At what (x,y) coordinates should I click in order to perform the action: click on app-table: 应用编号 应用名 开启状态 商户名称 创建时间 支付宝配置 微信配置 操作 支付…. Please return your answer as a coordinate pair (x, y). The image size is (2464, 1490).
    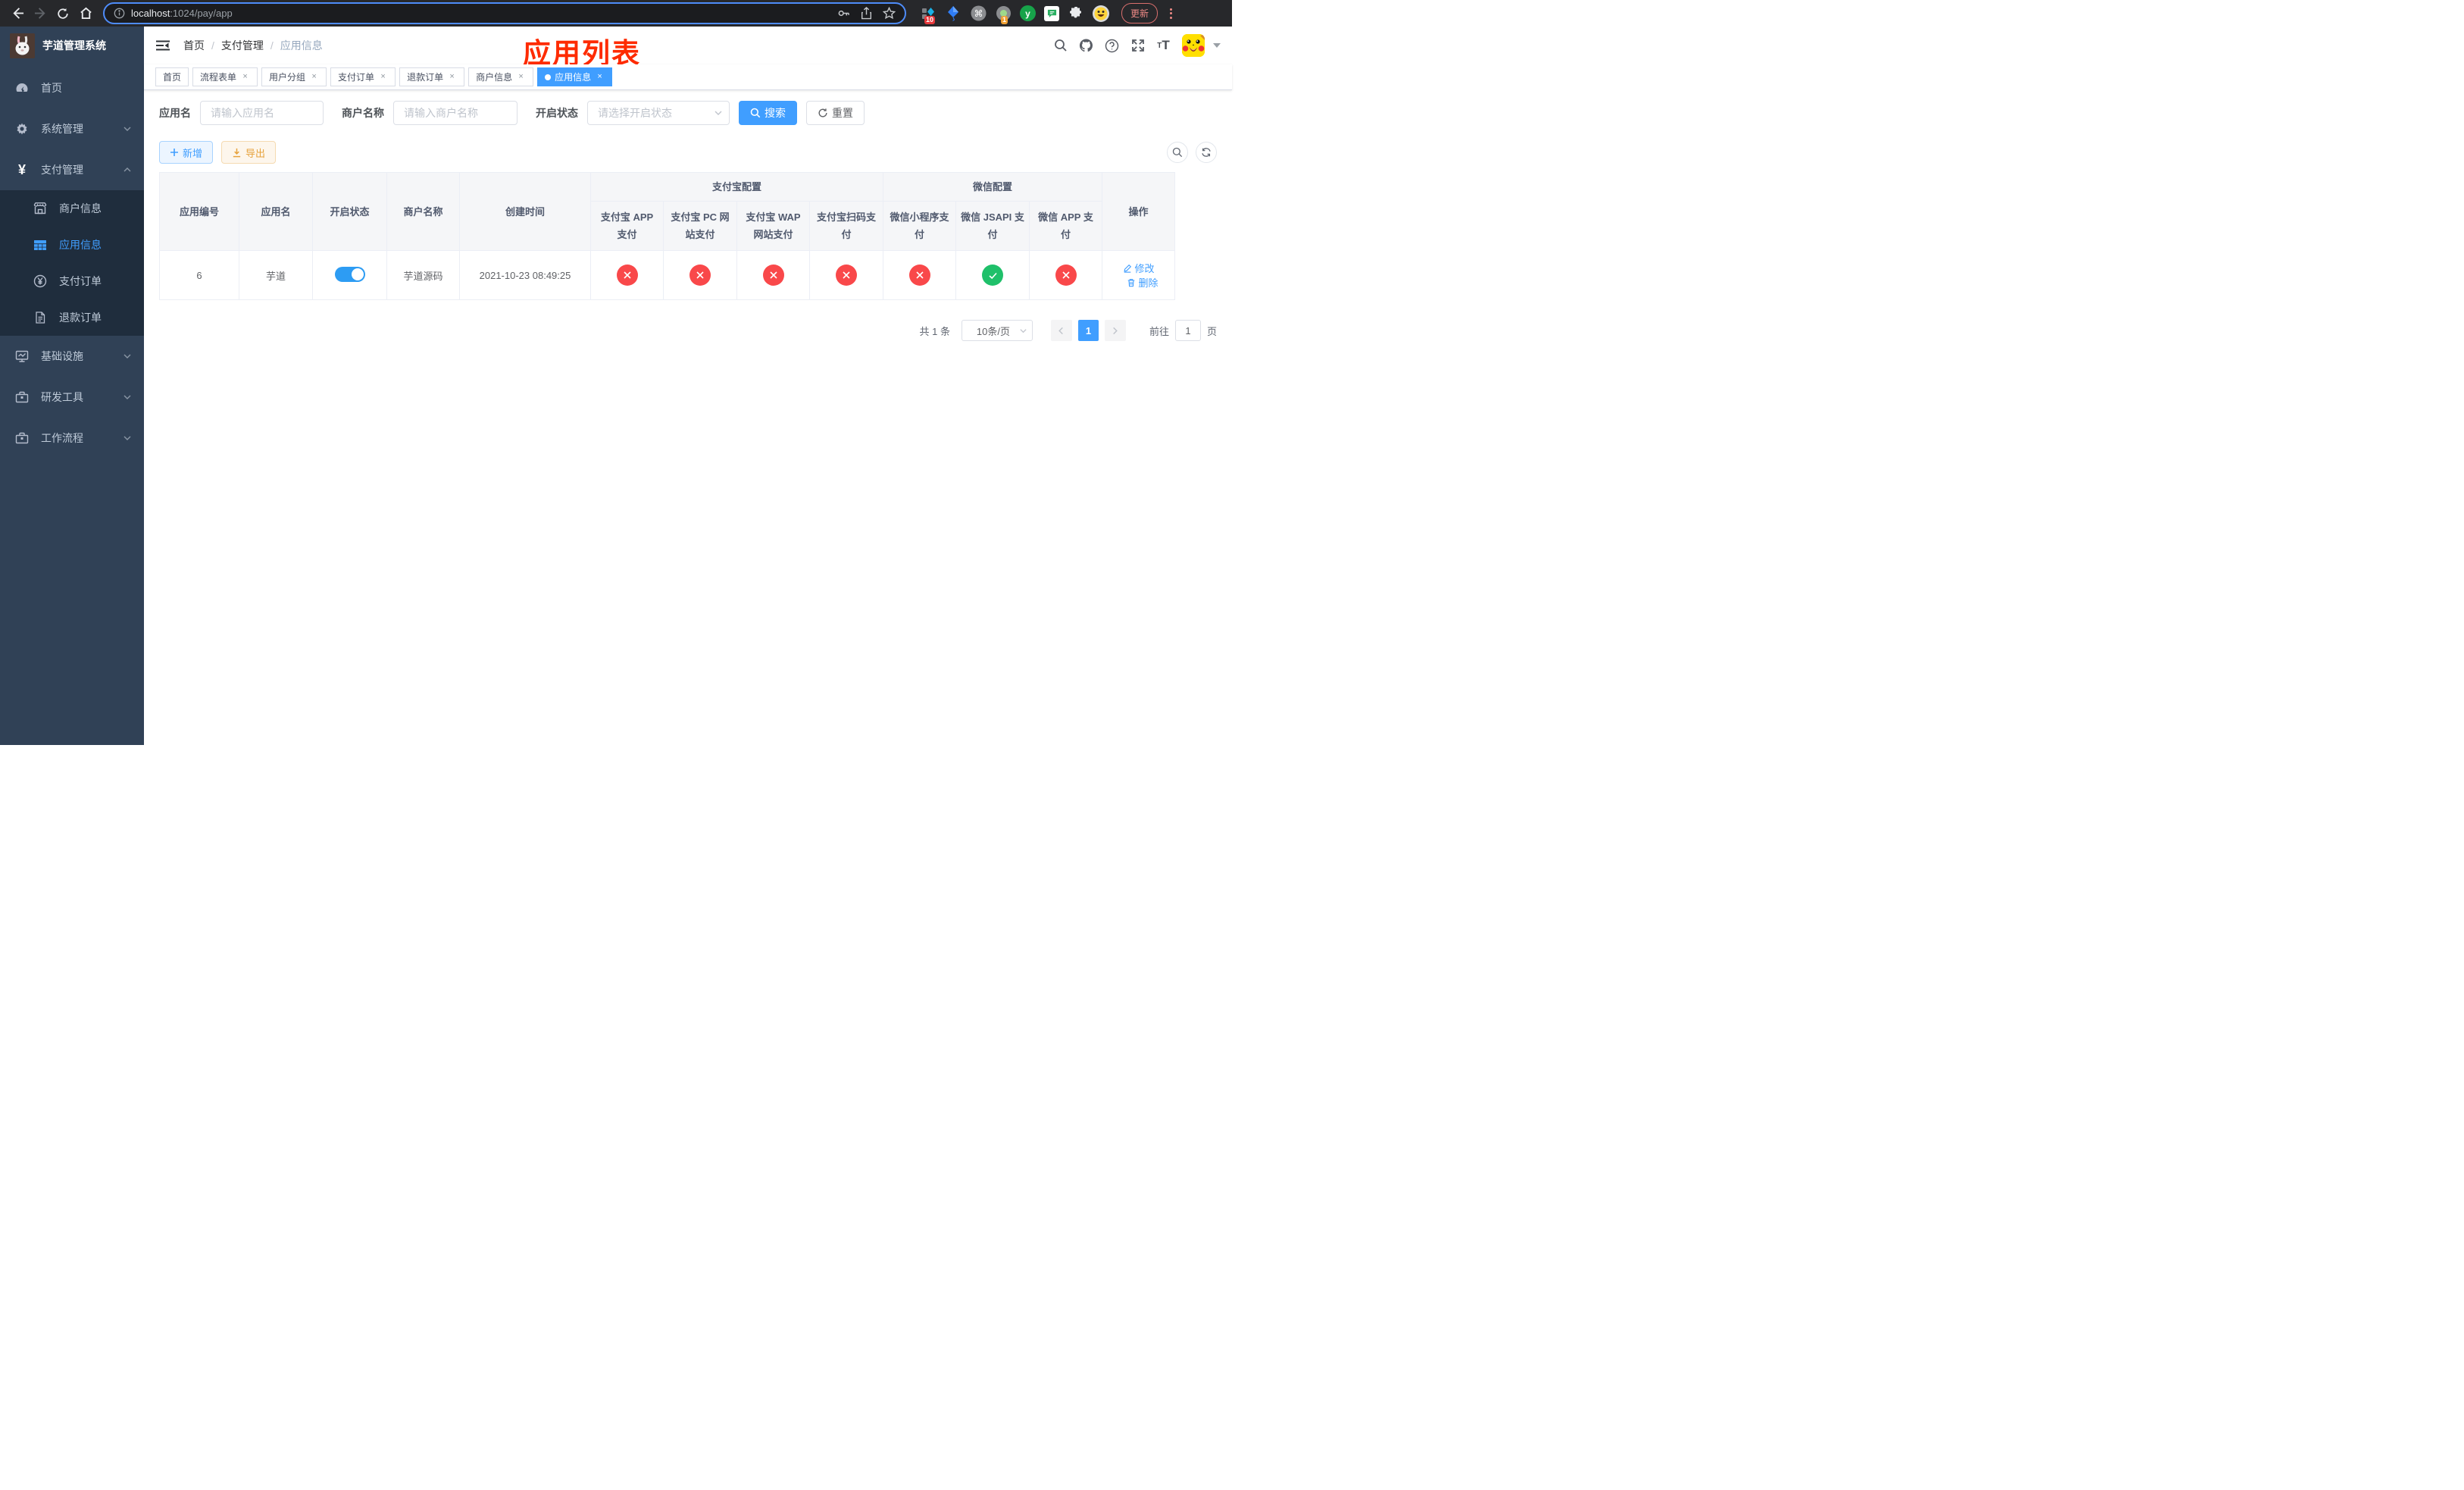
    Looking at the image, I should click on (667, 236).